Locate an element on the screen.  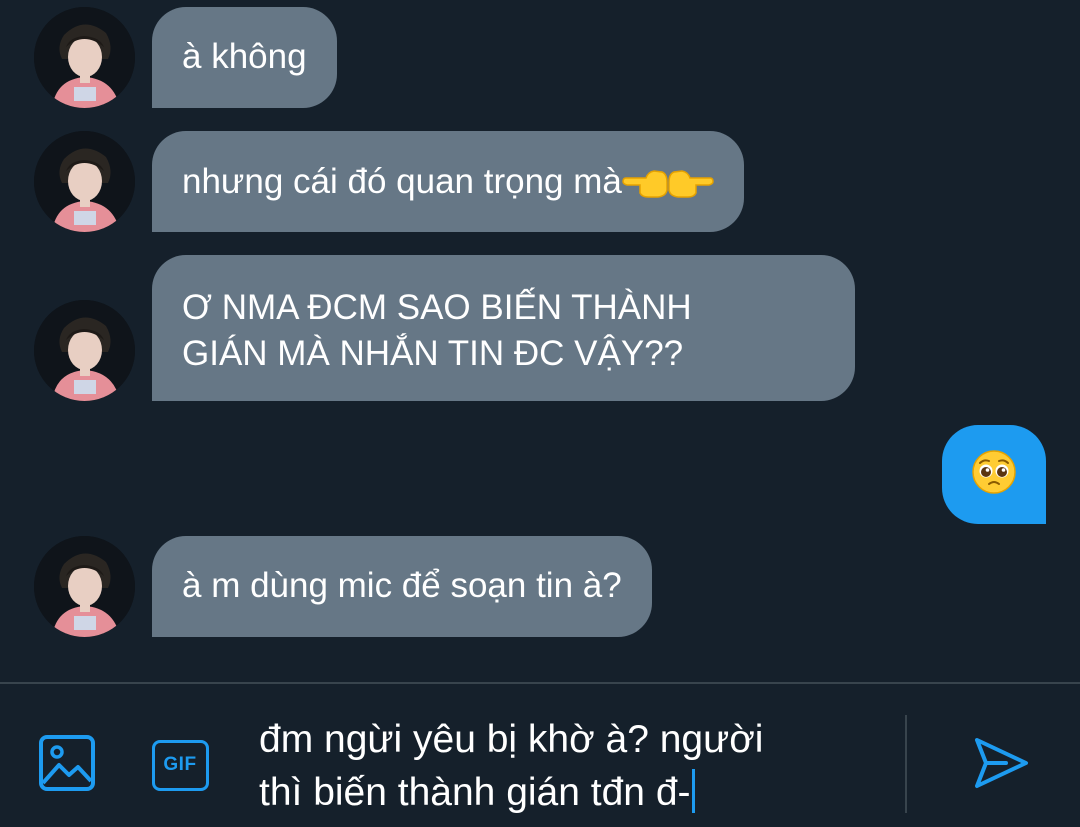
message-text: à không is located at coordinates (244, 56).